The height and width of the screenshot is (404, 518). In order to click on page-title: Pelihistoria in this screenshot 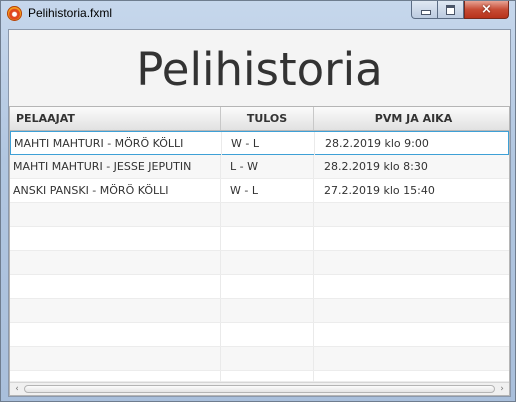, I will do `click(259, 69)`.